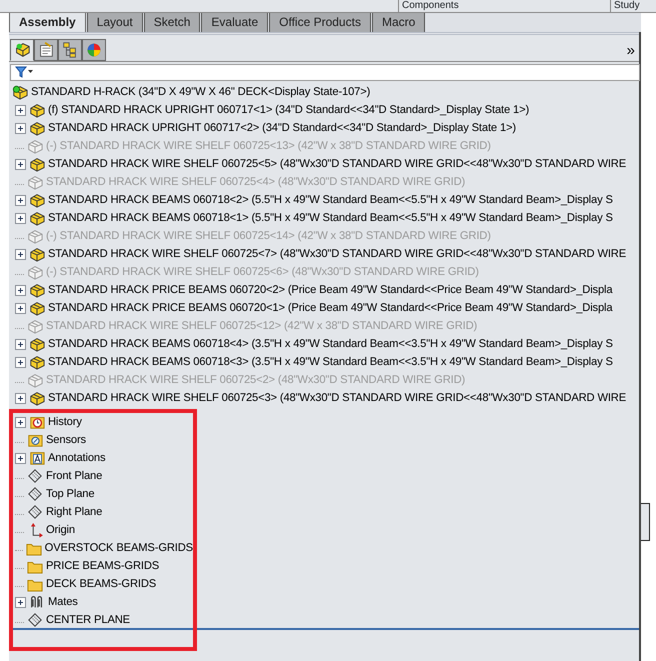 The image size is (656, 661). I want to click on tree-item-label: (f) STANDARD HRACK UPRIGHT 060717<1> (34"D Standard<<34"D Standard>_Display State 1>), so click(289, 110).